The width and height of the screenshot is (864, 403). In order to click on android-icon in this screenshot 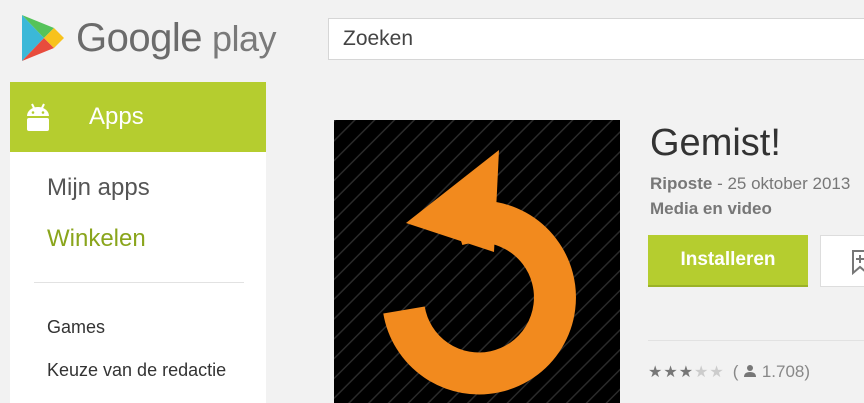, I will do `click(38, 117)`.